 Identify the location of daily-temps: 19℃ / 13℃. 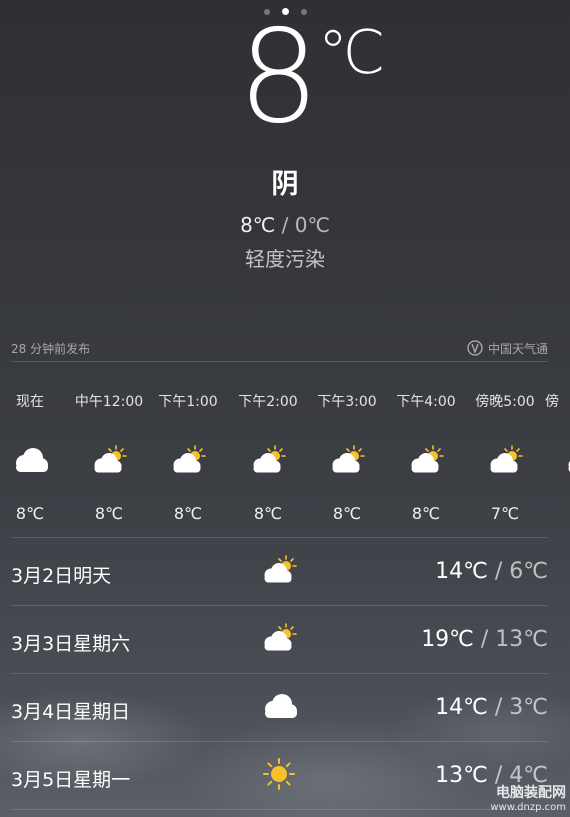
(484, 639).